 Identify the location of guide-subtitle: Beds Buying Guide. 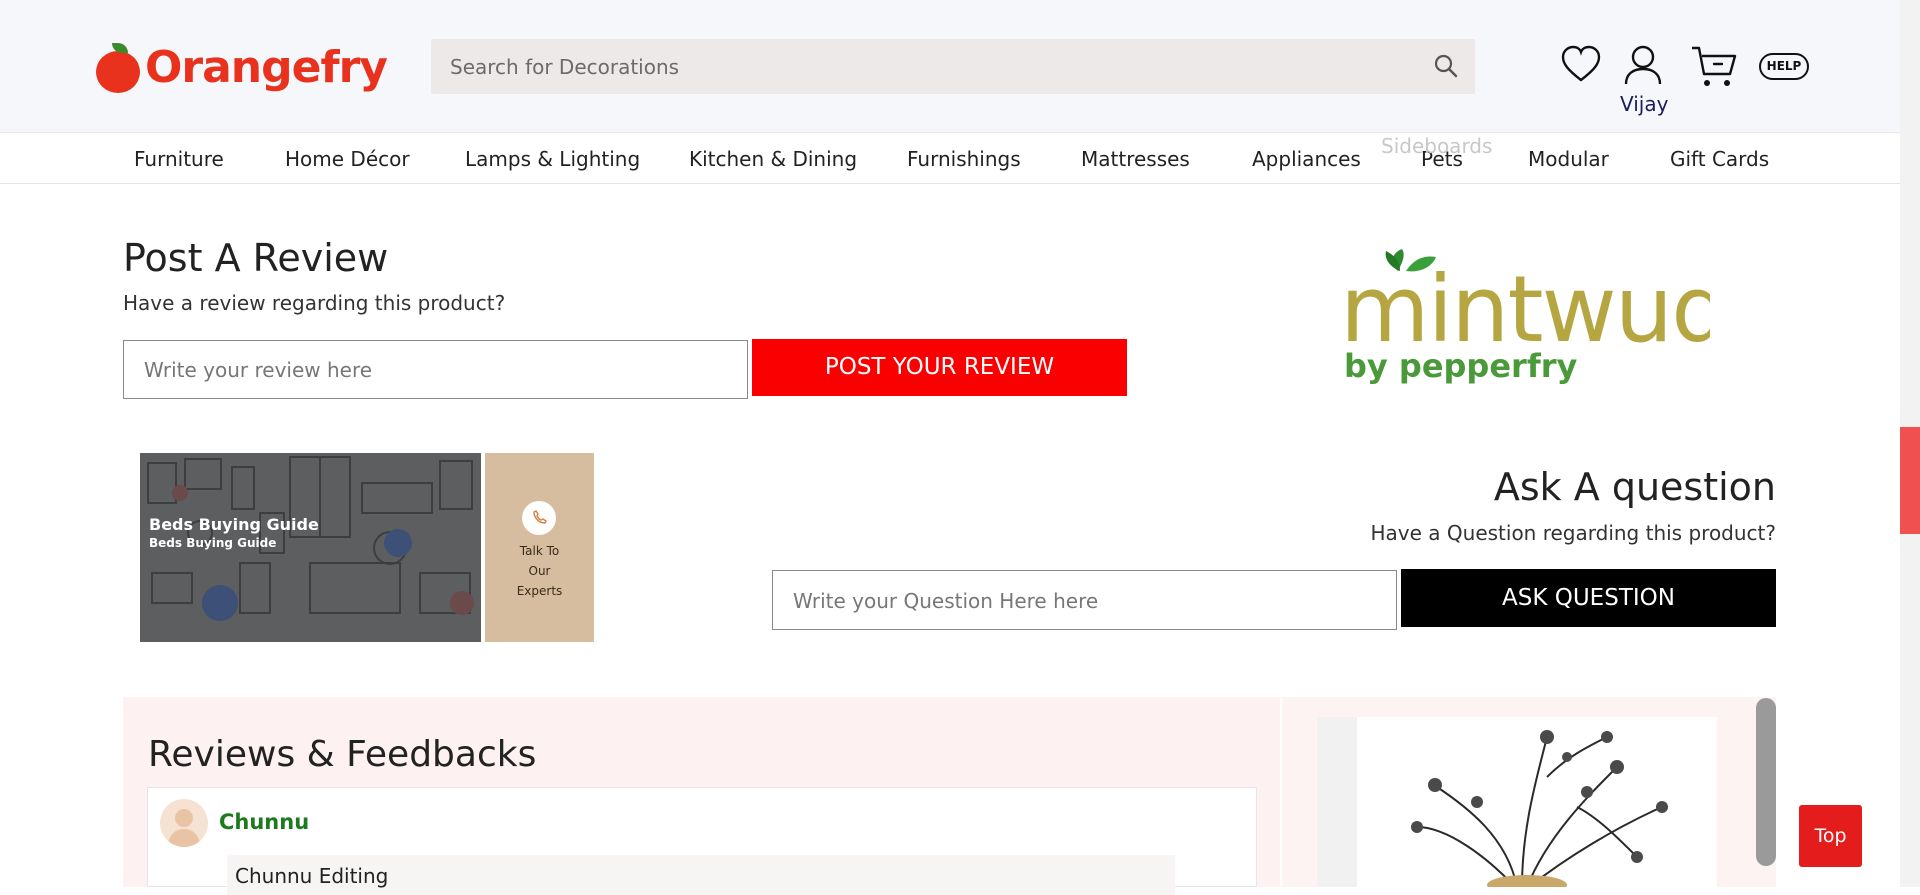
(213, 543).